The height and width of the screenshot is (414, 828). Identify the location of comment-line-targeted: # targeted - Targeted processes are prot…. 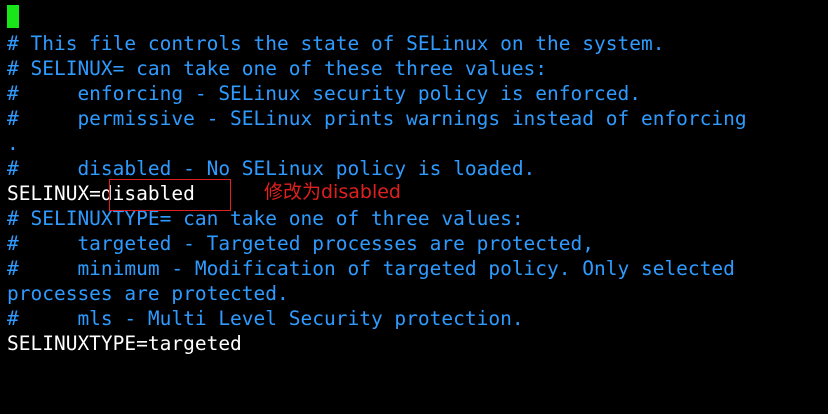
(300, 243).